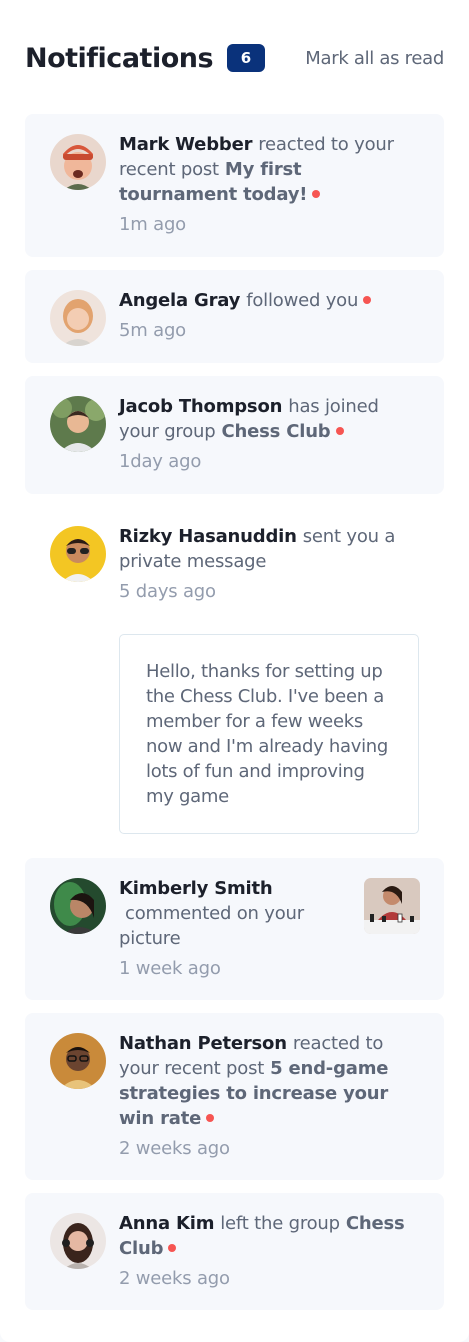  Describe the element at coordinates (275, 431) in the screenshot. I see `group-link: Chess Club` at that location.